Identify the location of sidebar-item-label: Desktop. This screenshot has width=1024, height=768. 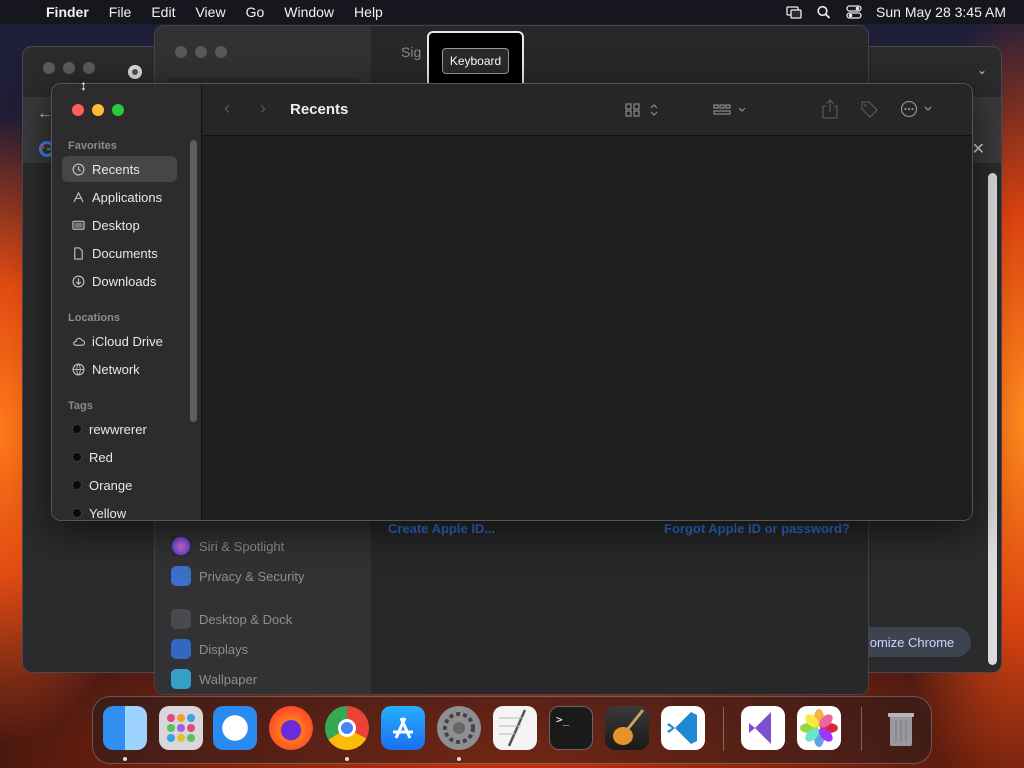
(116, 225).